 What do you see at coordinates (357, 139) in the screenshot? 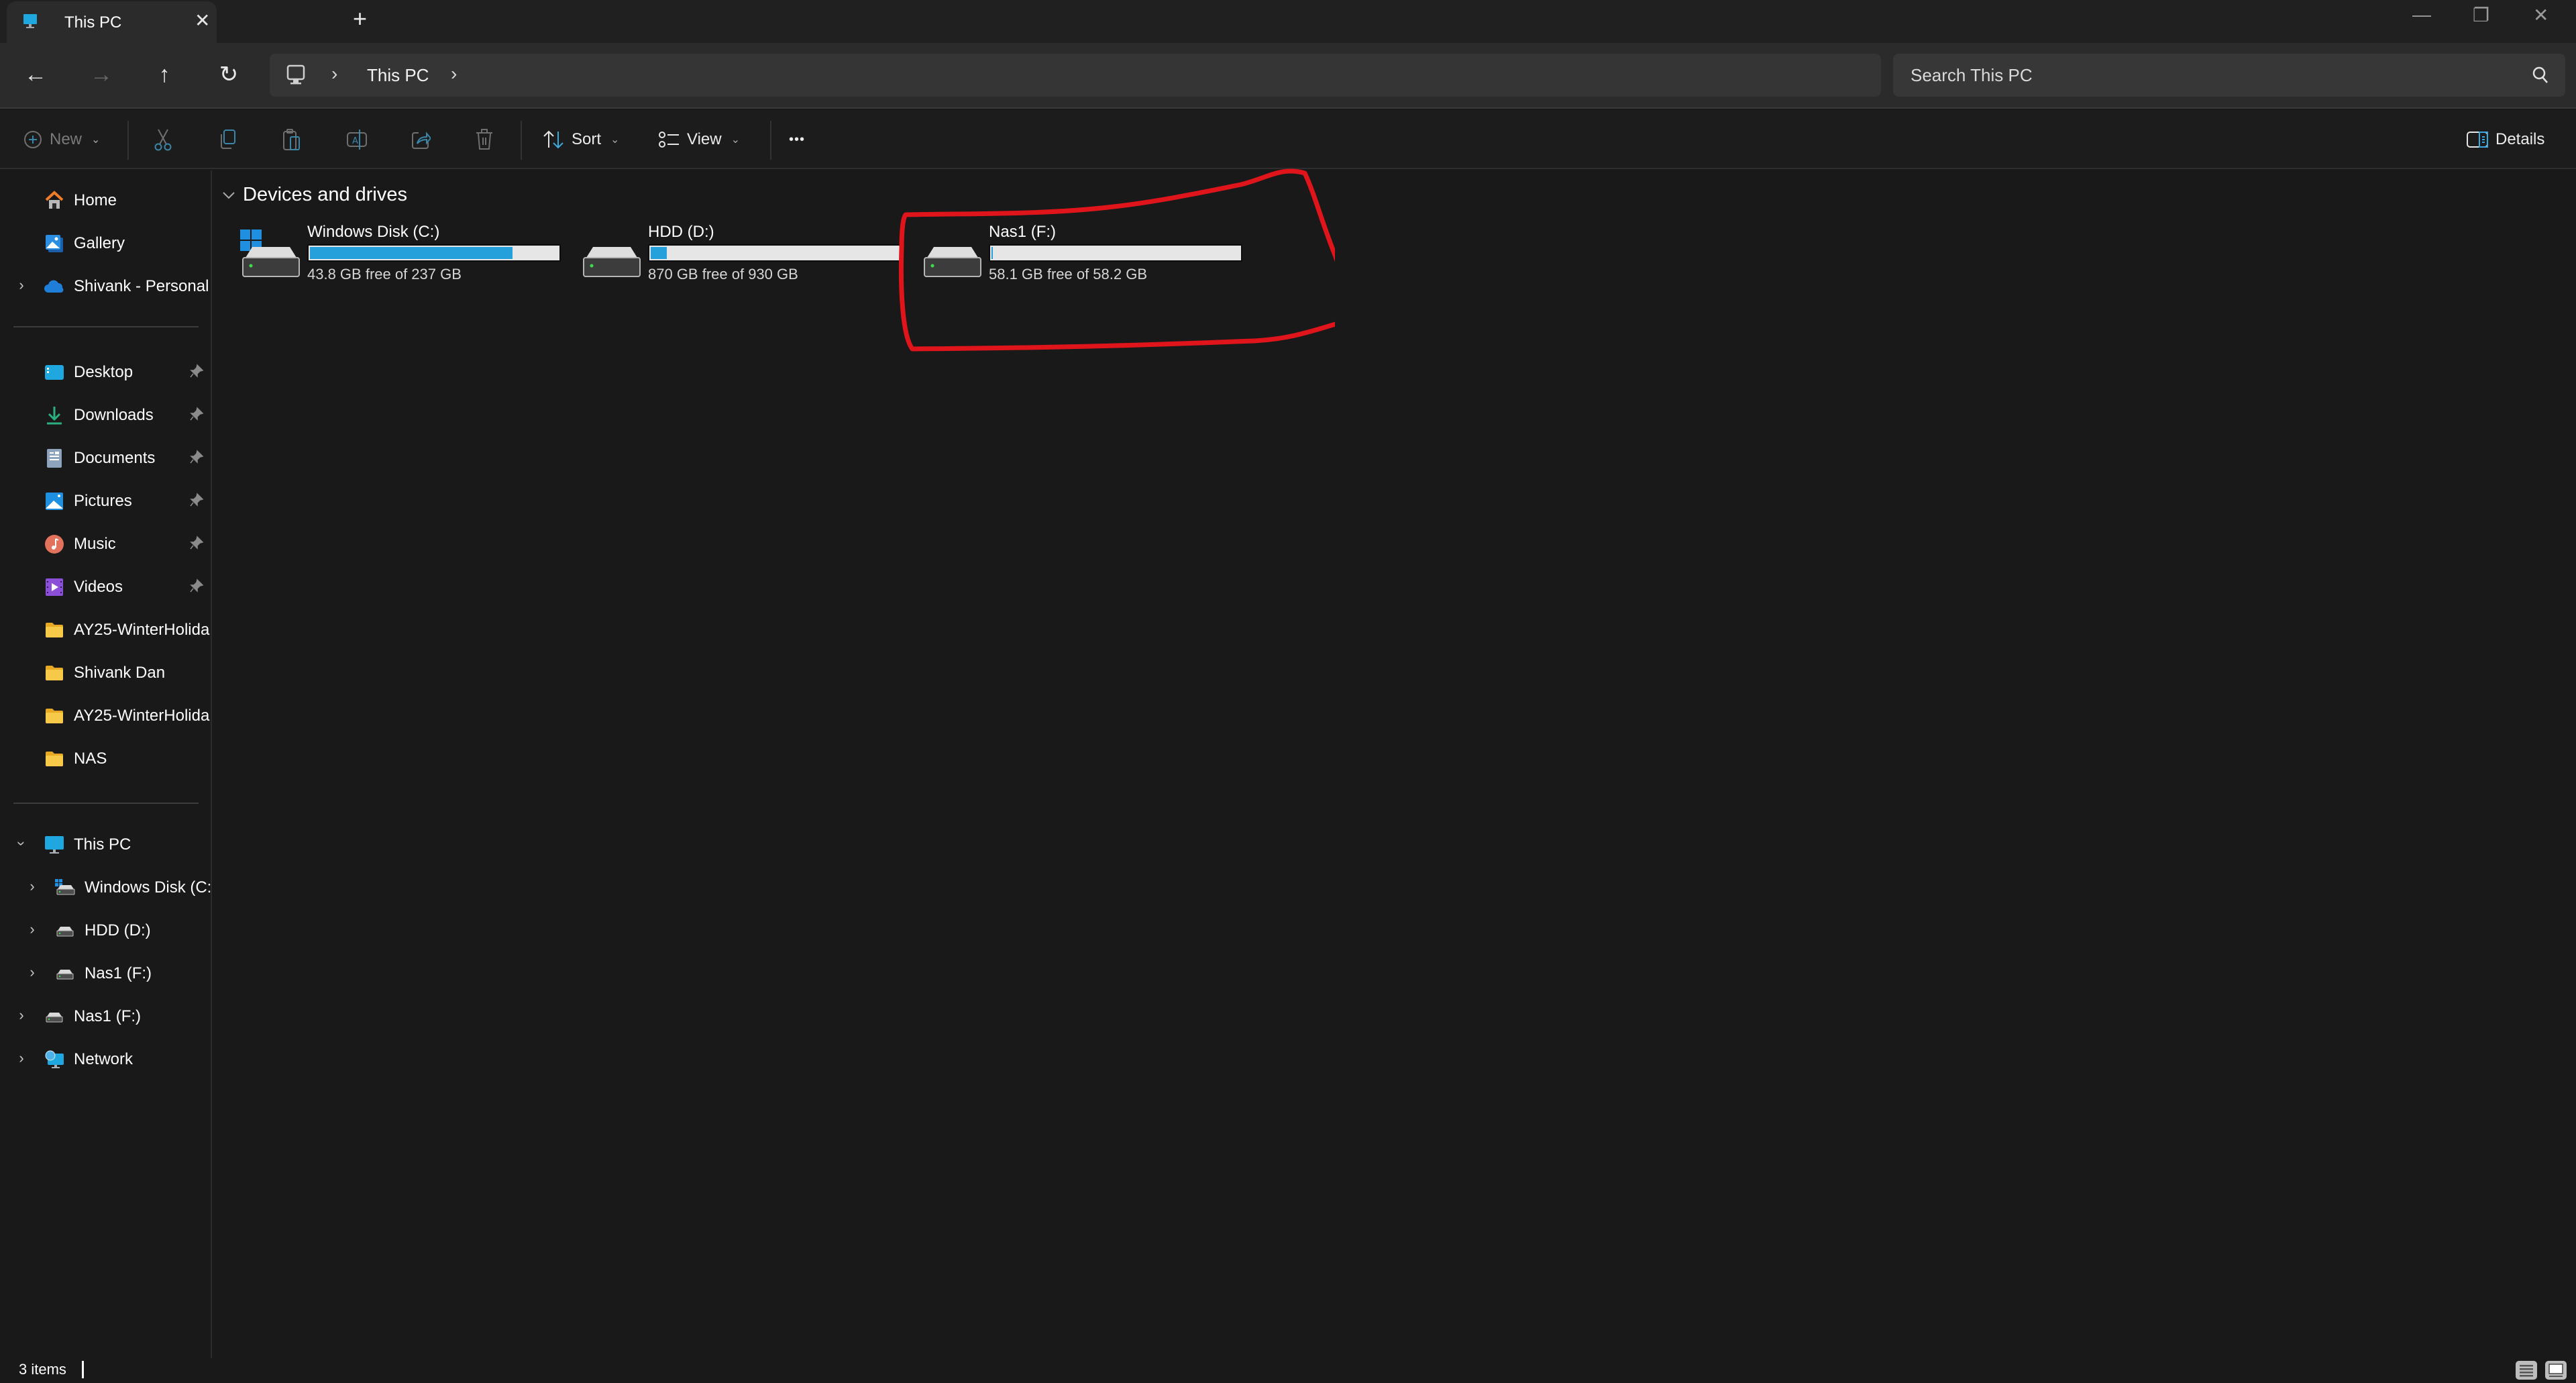
I see `rename-button: A` at bounding box center [357, 139].